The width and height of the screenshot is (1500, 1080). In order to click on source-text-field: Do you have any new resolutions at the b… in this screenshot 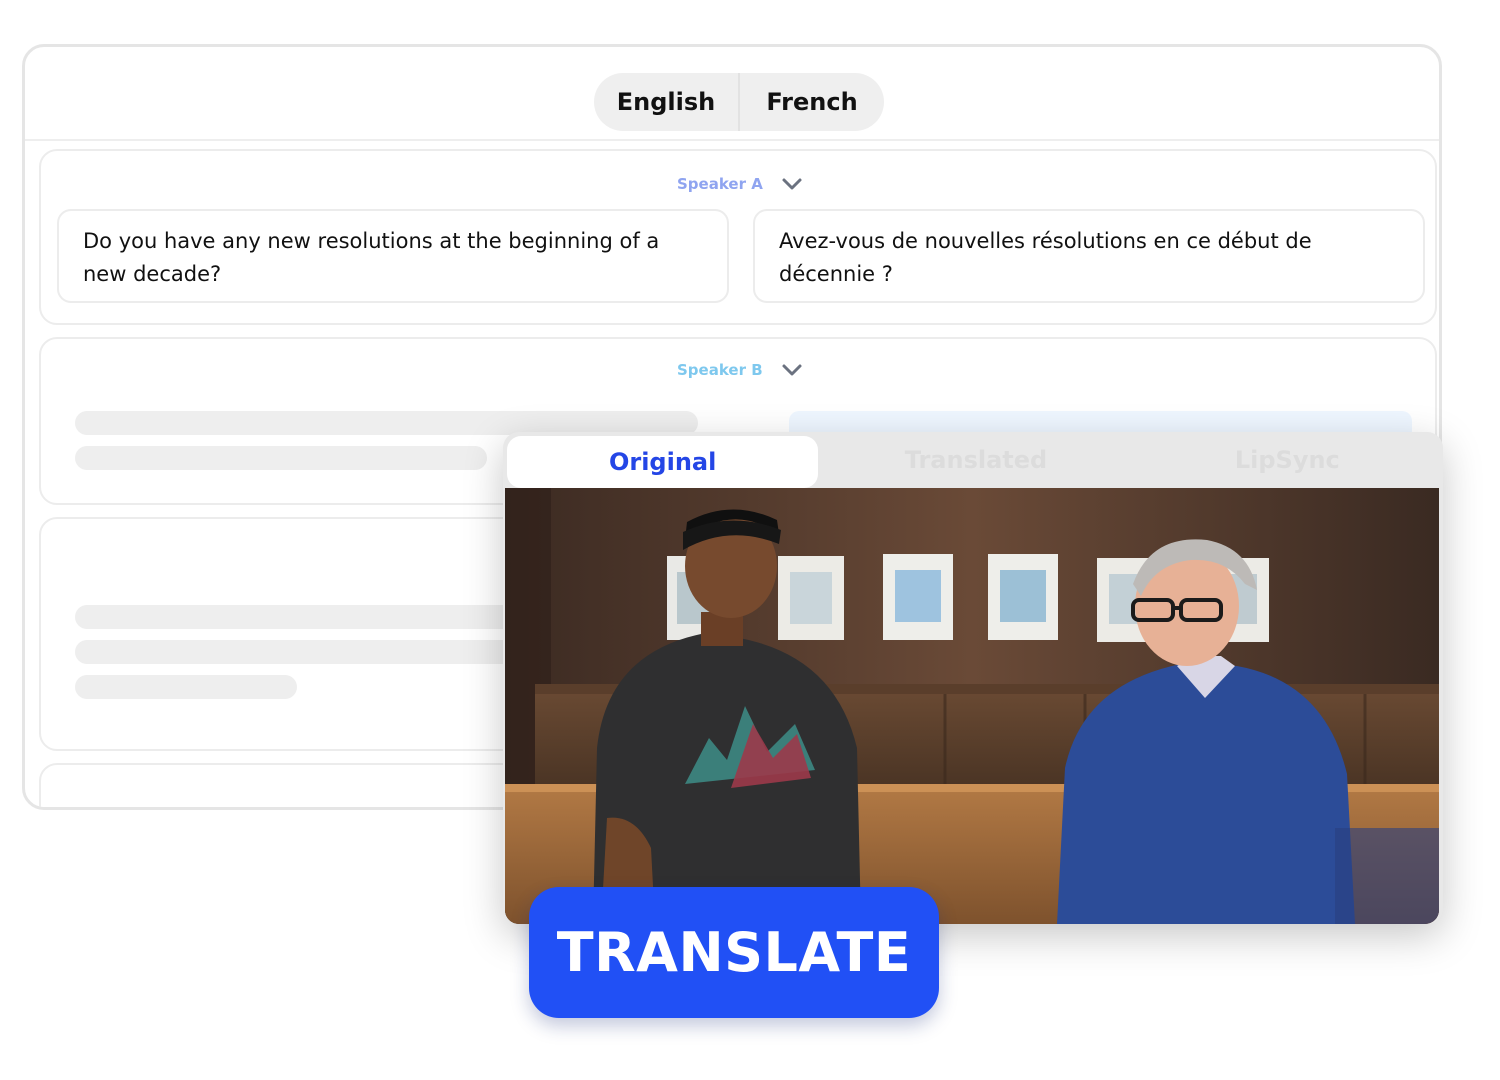, I will do `click(393, 256)`.